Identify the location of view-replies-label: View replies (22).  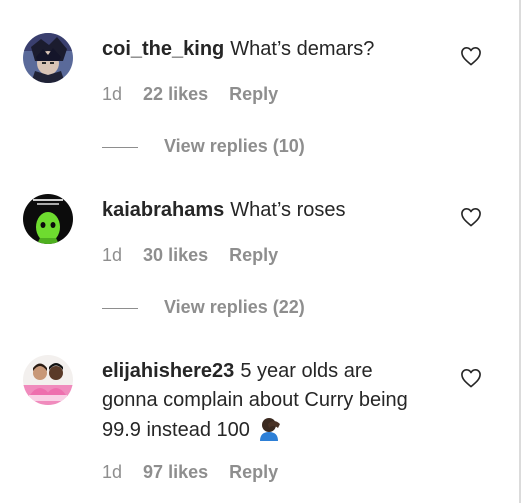
(234, 307).